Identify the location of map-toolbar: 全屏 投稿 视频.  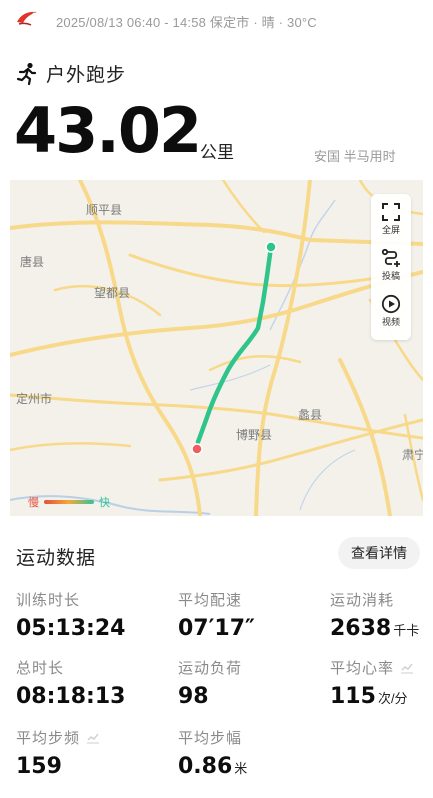
(391, 267).